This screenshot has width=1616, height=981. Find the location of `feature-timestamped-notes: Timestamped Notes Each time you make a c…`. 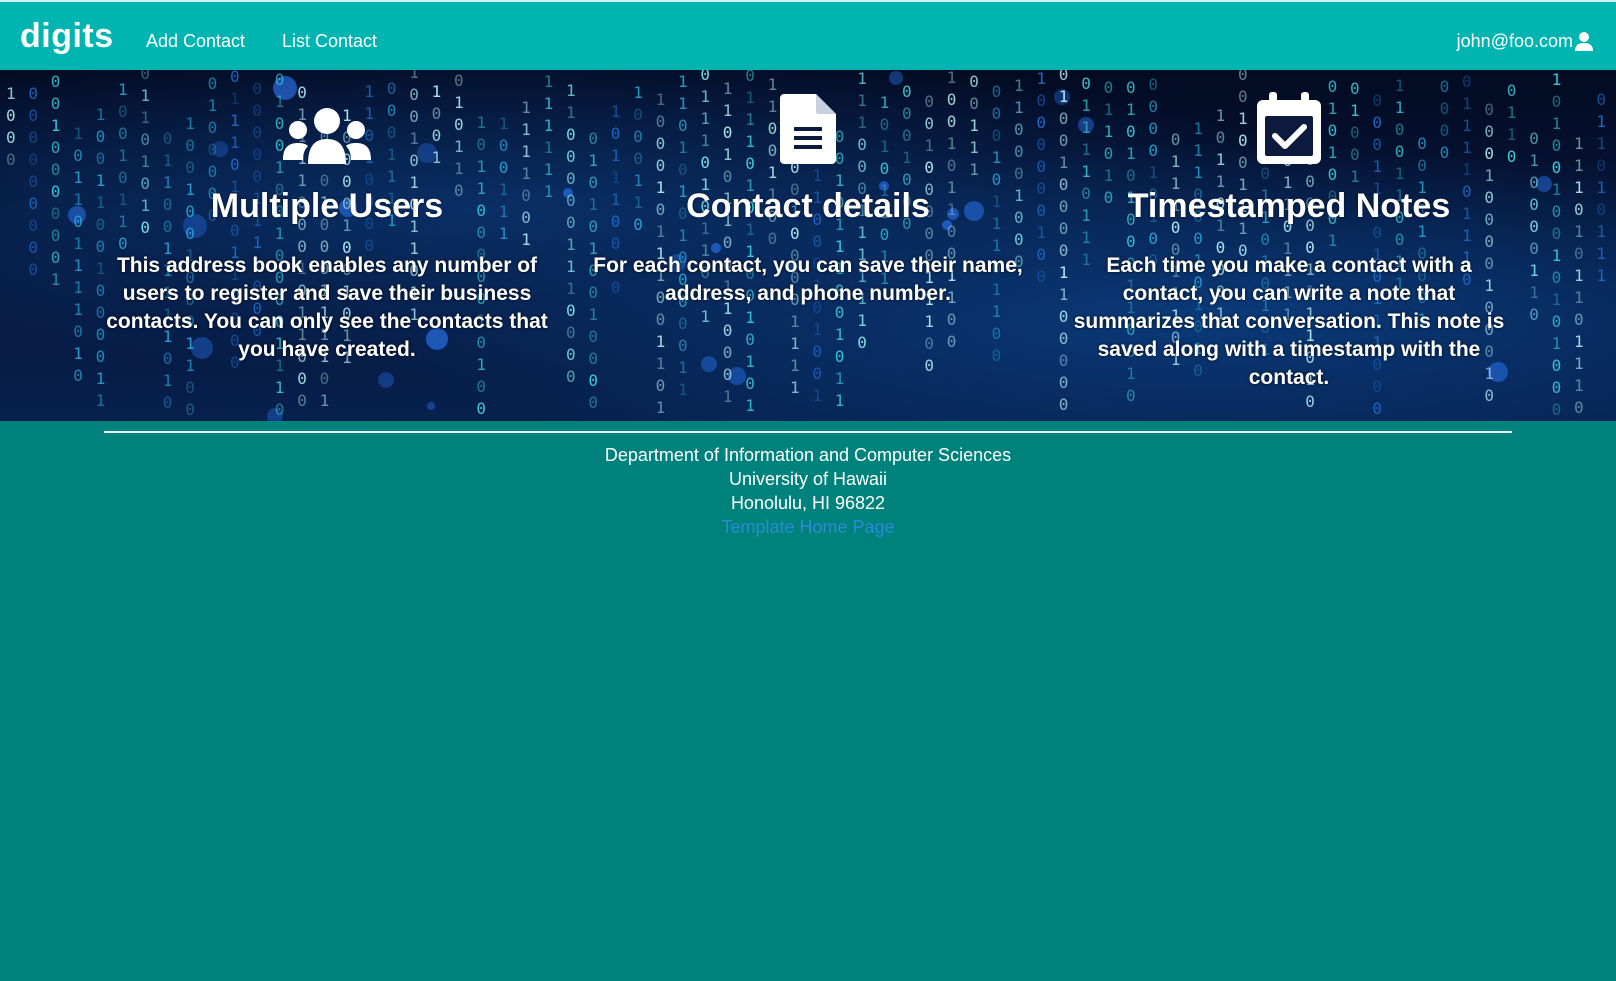

feature-timestamped-notes: Timestamped Notes Each time you make a c… is located at coordinates (1289, 237).